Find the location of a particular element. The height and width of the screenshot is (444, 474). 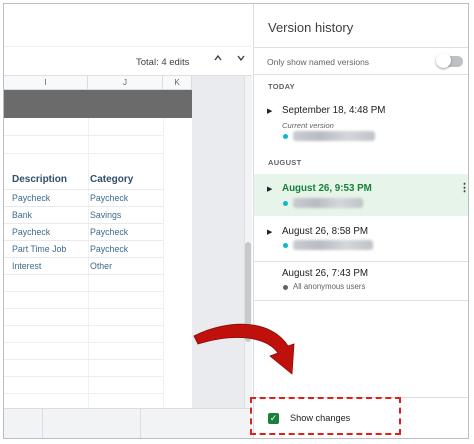

table-row: Part Time Job Paycheck is located at coordinates (83, 249).